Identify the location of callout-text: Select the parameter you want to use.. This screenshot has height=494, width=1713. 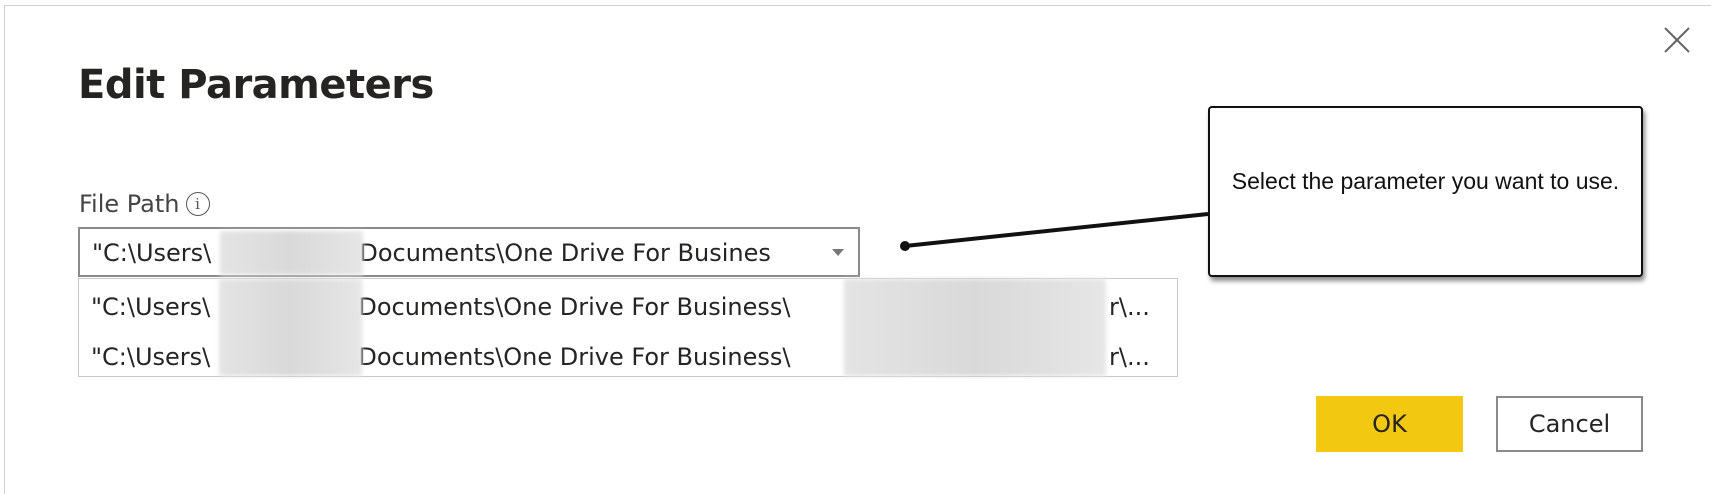
(1425, 180).